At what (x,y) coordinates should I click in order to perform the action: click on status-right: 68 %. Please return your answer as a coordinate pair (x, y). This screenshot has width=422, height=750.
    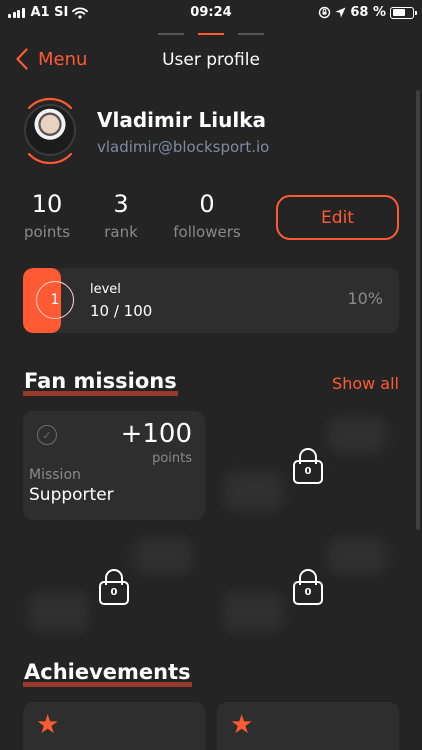
    Looking at the image, I should click on (367, 12).